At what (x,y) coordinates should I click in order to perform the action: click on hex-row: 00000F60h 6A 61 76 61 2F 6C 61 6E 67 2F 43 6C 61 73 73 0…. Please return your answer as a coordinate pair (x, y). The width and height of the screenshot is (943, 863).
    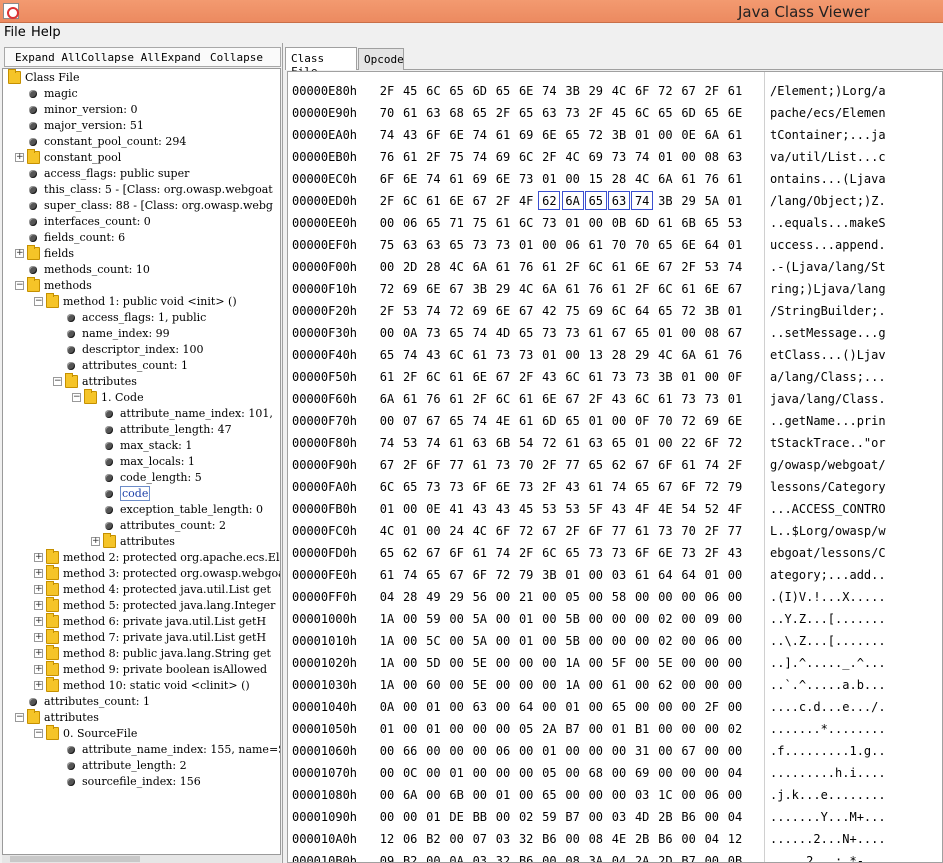
    Looking at the image, I should click on (523, 399).